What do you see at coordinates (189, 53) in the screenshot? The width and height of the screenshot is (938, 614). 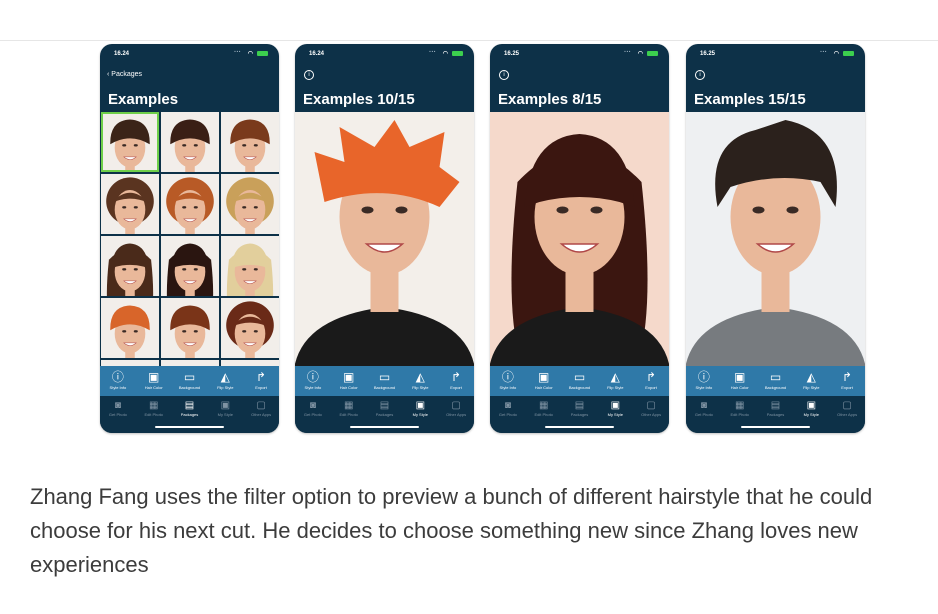 I see `status-bar: 16.24 ··· ◠` at bounding box center [189, 53].